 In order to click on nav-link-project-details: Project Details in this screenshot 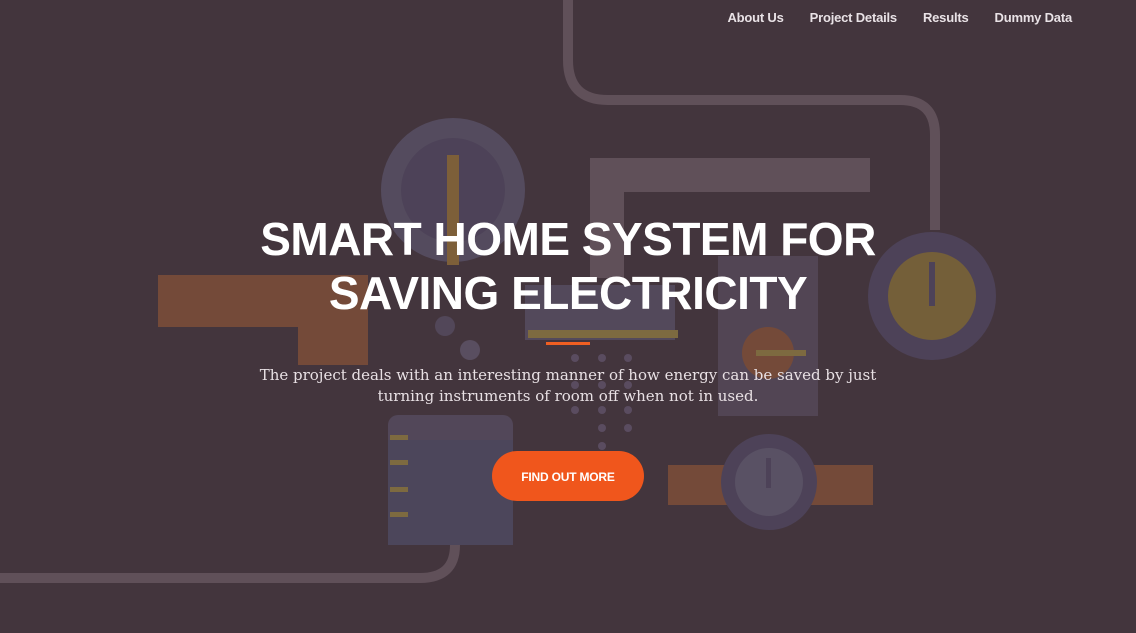, I will do `click(854, 17)`.